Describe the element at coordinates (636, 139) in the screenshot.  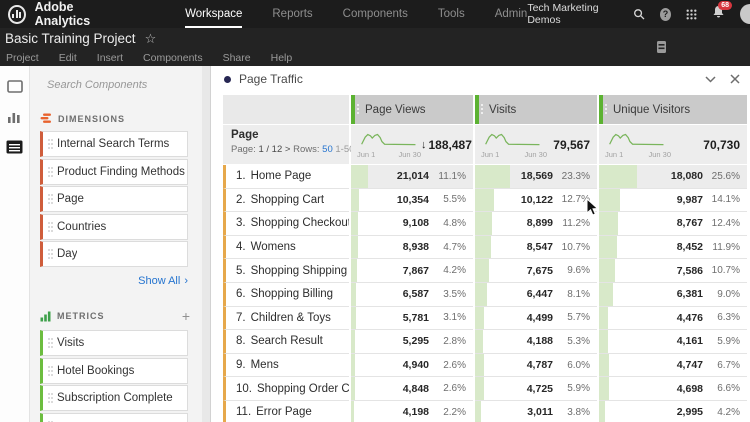
I see `sparkline-chart` at that location.